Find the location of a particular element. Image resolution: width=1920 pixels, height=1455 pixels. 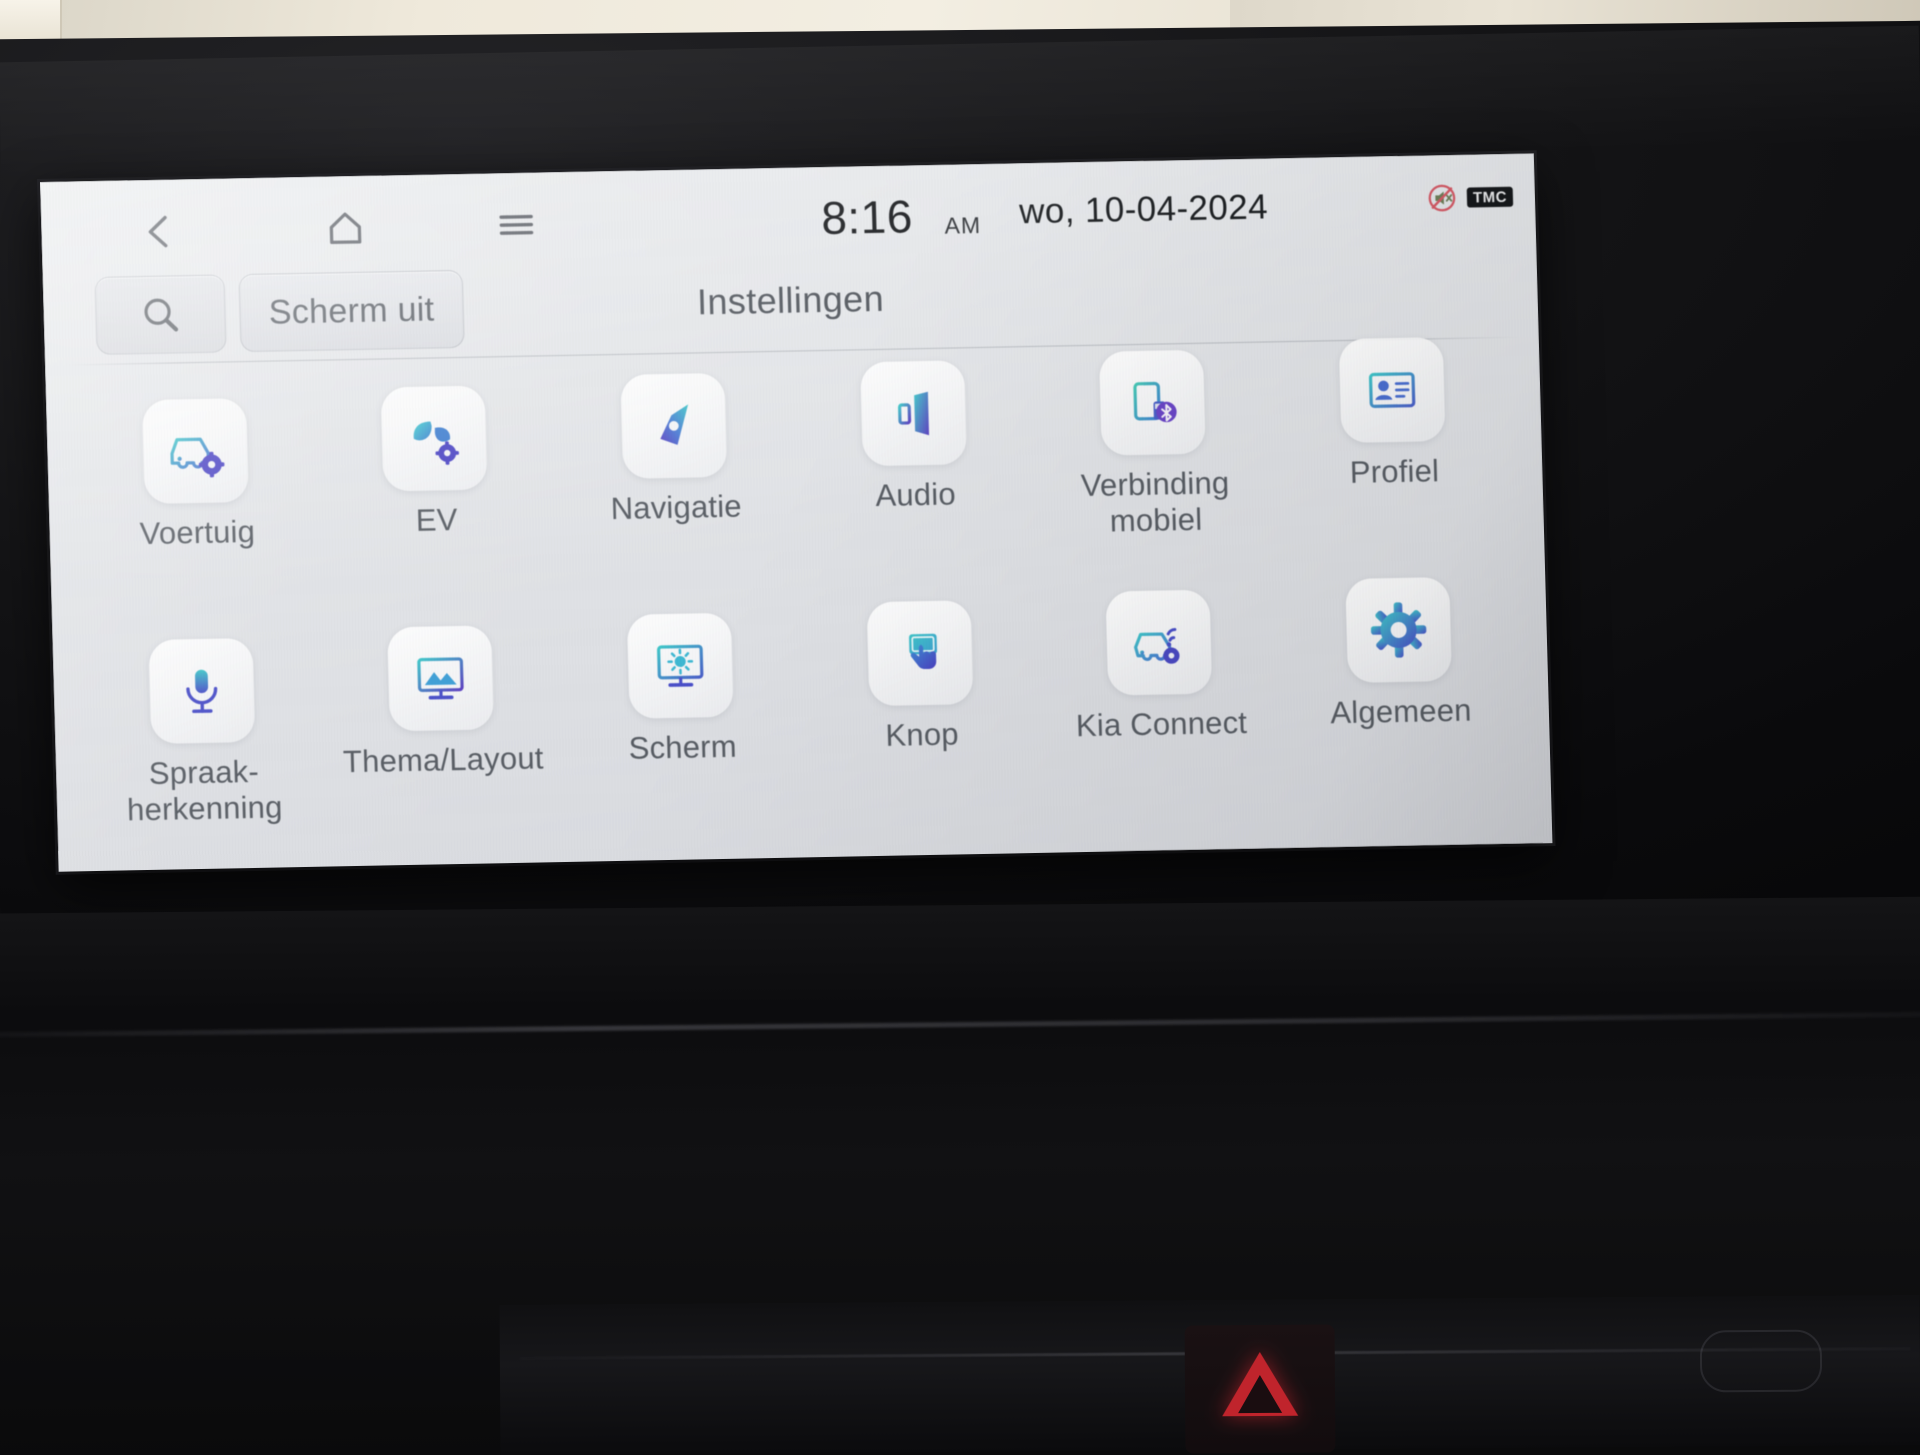

settings-item-label: Verbinding mobiel is located at coordinates (1155, 502).